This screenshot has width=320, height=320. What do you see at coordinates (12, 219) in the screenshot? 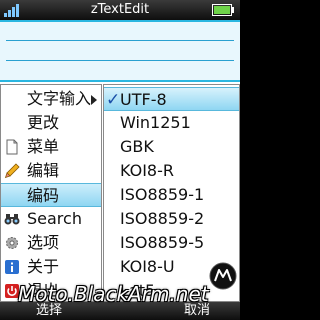
I see `binoculars-icon` at bounding box center [12, 219].